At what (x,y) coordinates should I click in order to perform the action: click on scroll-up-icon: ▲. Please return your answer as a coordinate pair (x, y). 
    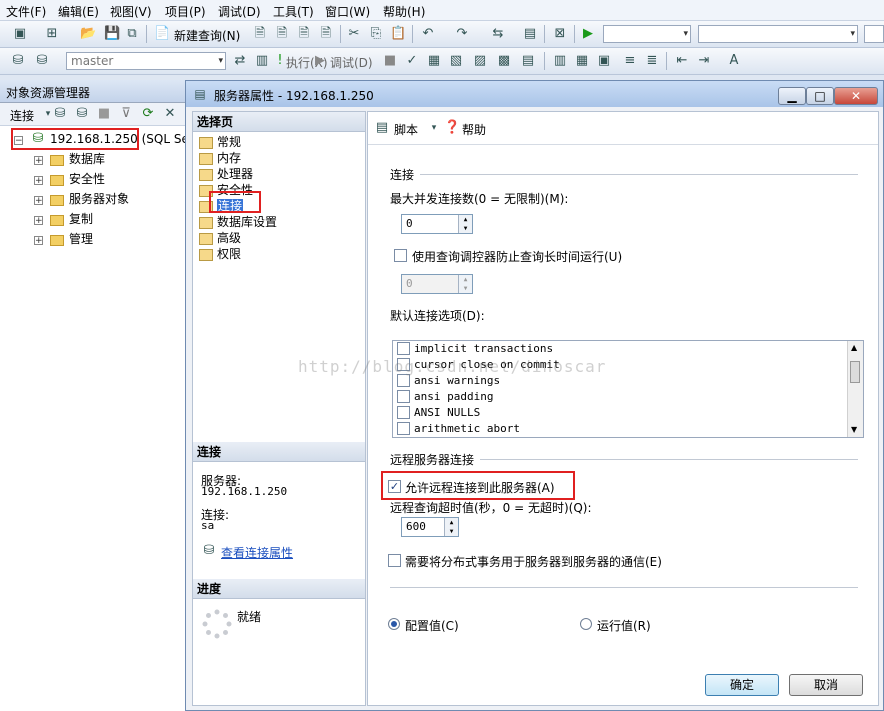
    Looking at the image, I should click on (854, 347).